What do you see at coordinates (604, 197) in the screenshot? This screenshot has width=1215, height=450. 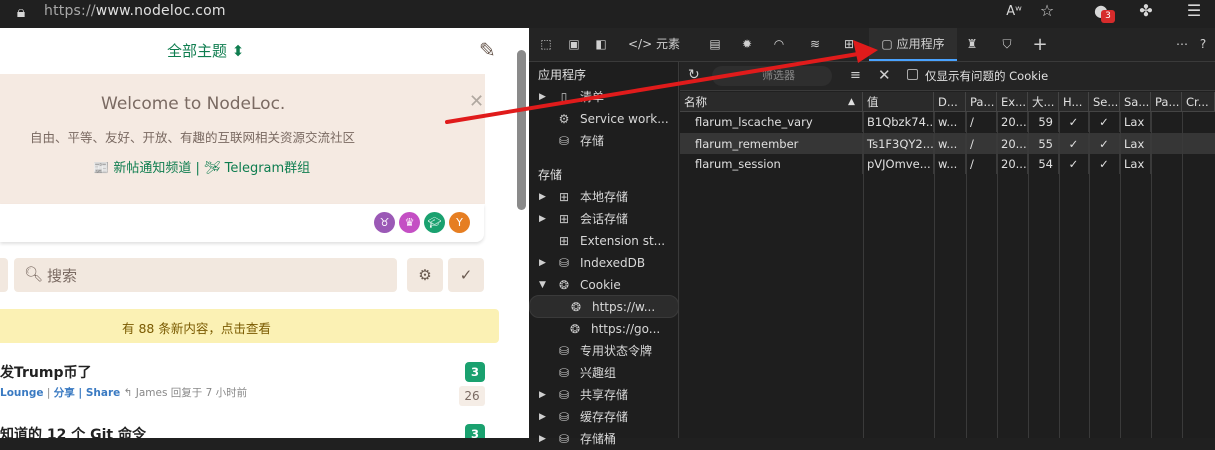 I see `sidebar-item-local-storage: ▶ ⊞ 本地存储` at bounding box center [604, 197].